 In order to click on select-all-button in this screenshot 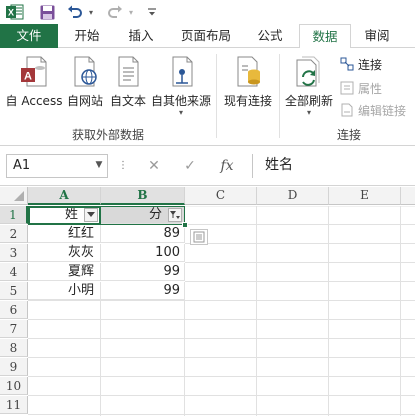, I will do `click(14, 196)`.